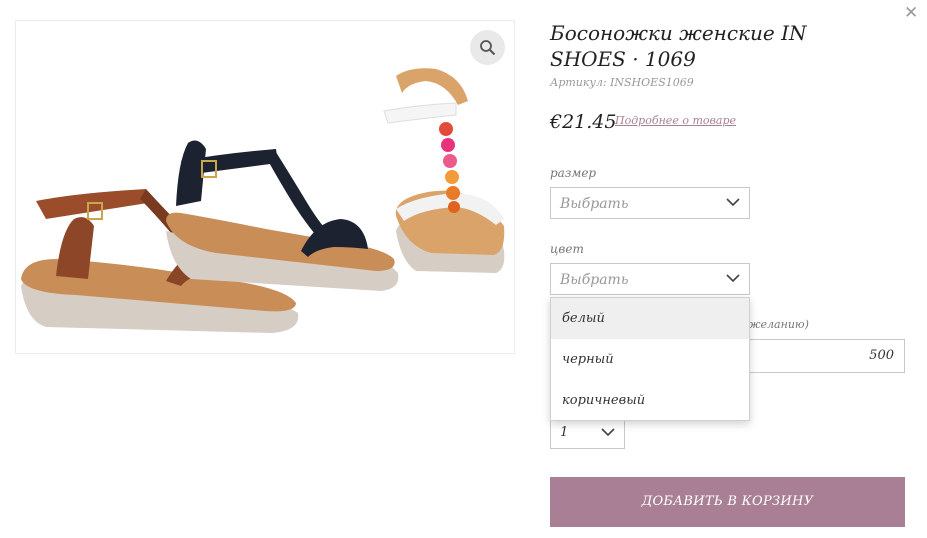 The height and width of the screenshot is (538, 927). I want to click on partial-label: желанию), so click(778, 324).